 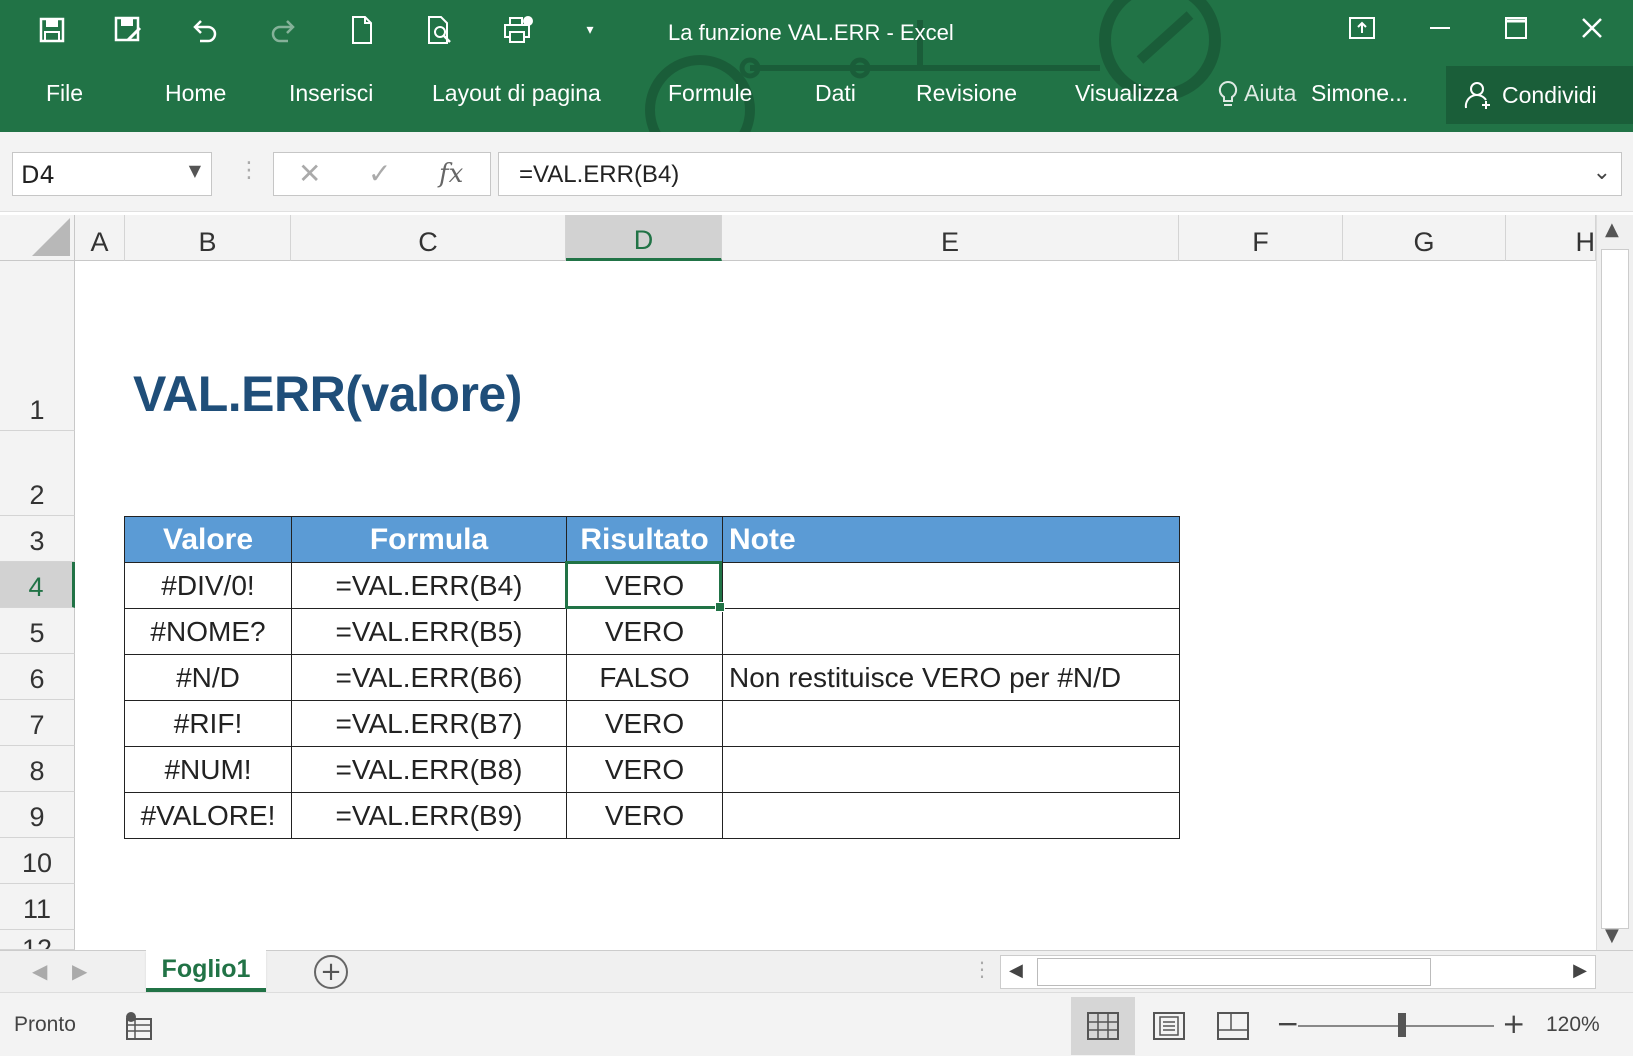 I want to click on vertical-scrollbar: ▲ ▼, so click(x=1614, y=582).